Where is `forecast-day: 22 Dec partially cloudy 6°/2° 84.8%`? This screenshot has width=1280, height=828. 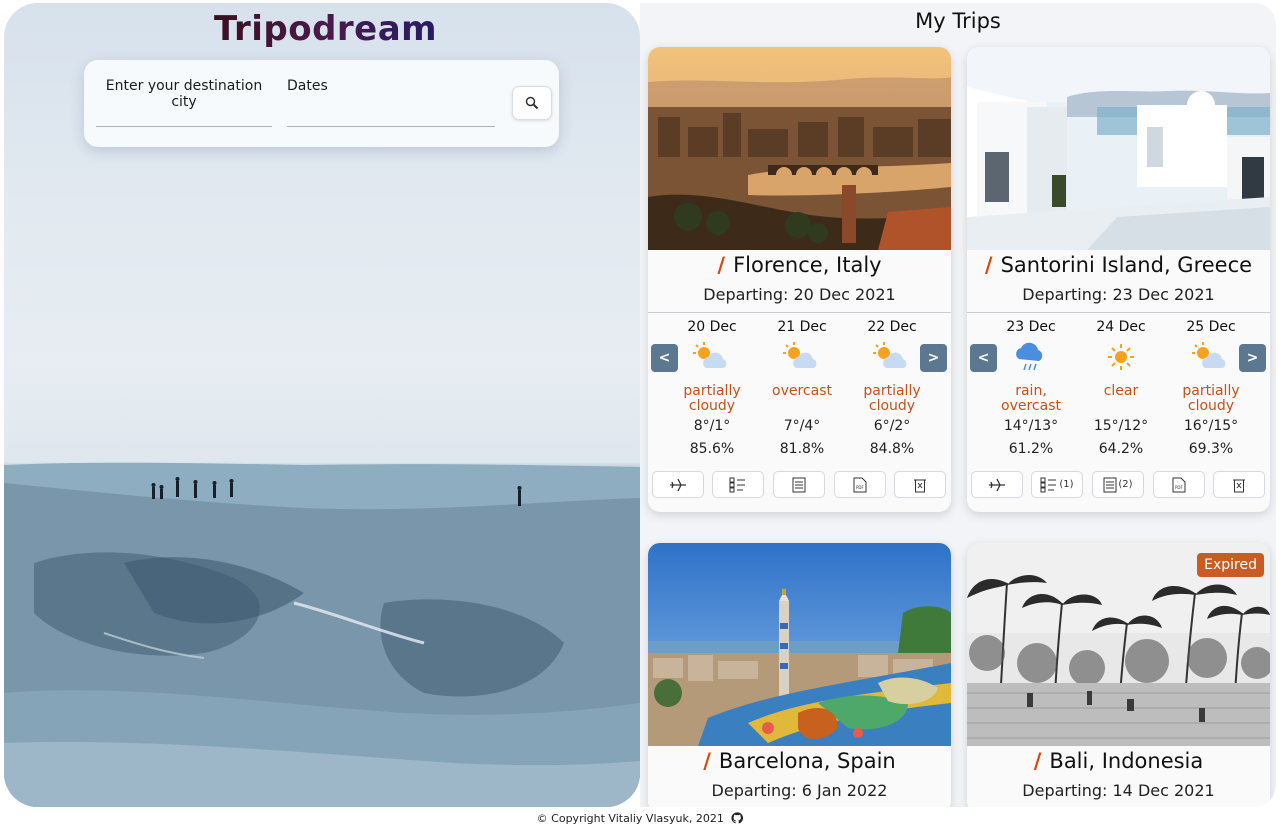
forecast-day: 22 Dec partially cloudy 6°/2° 84.8% is located at coordinates (892, 388).